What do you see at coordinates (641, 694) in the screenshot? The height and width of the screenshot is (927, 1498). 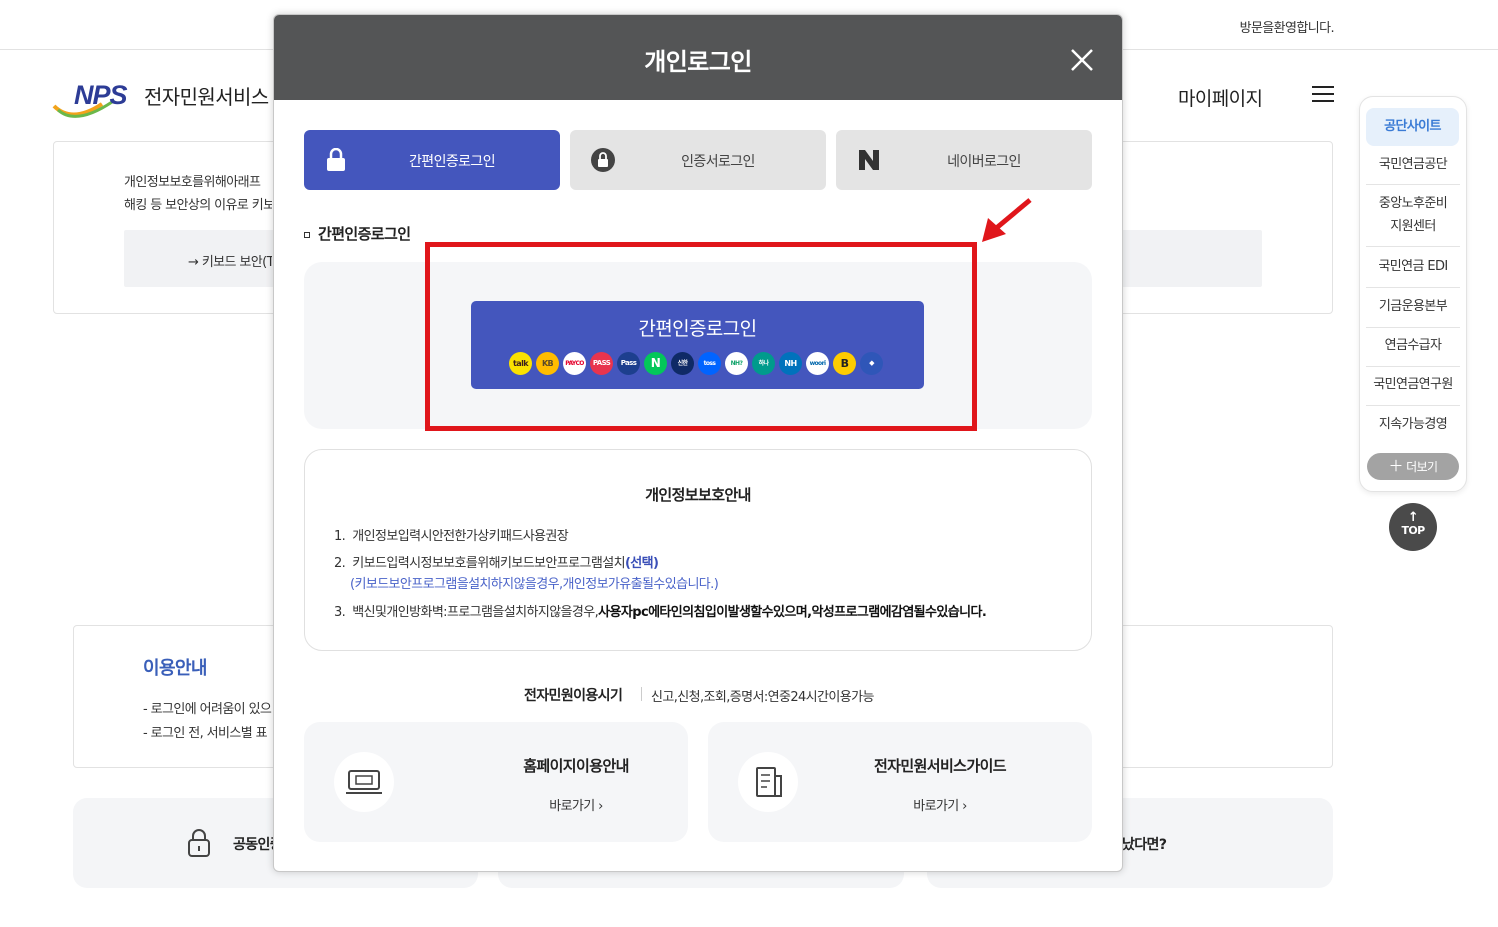 I see `divider` at bounding box center [641, 694].